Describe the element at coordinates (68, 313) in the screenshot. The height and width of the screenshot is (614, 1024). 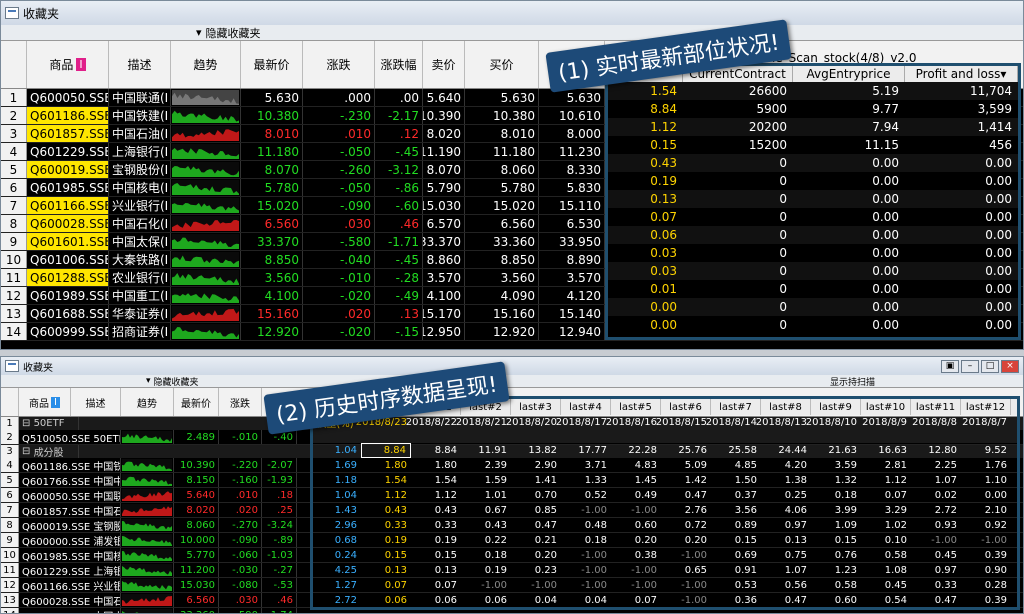
I see `symbol-code: Q601688.SSE` at that location.